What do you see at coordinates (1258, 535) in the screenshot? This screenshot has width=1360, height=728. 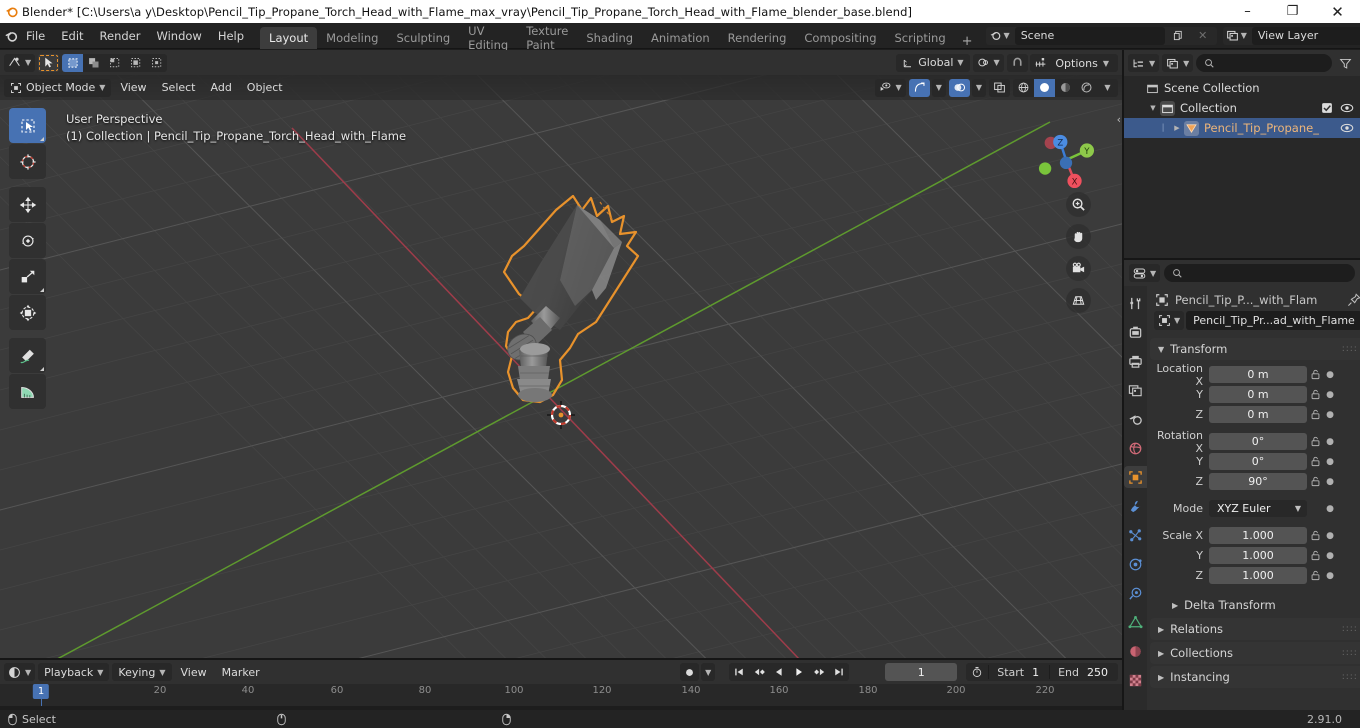 I see `scale-x-field: 1.000` at bounding box center [1258, 535].